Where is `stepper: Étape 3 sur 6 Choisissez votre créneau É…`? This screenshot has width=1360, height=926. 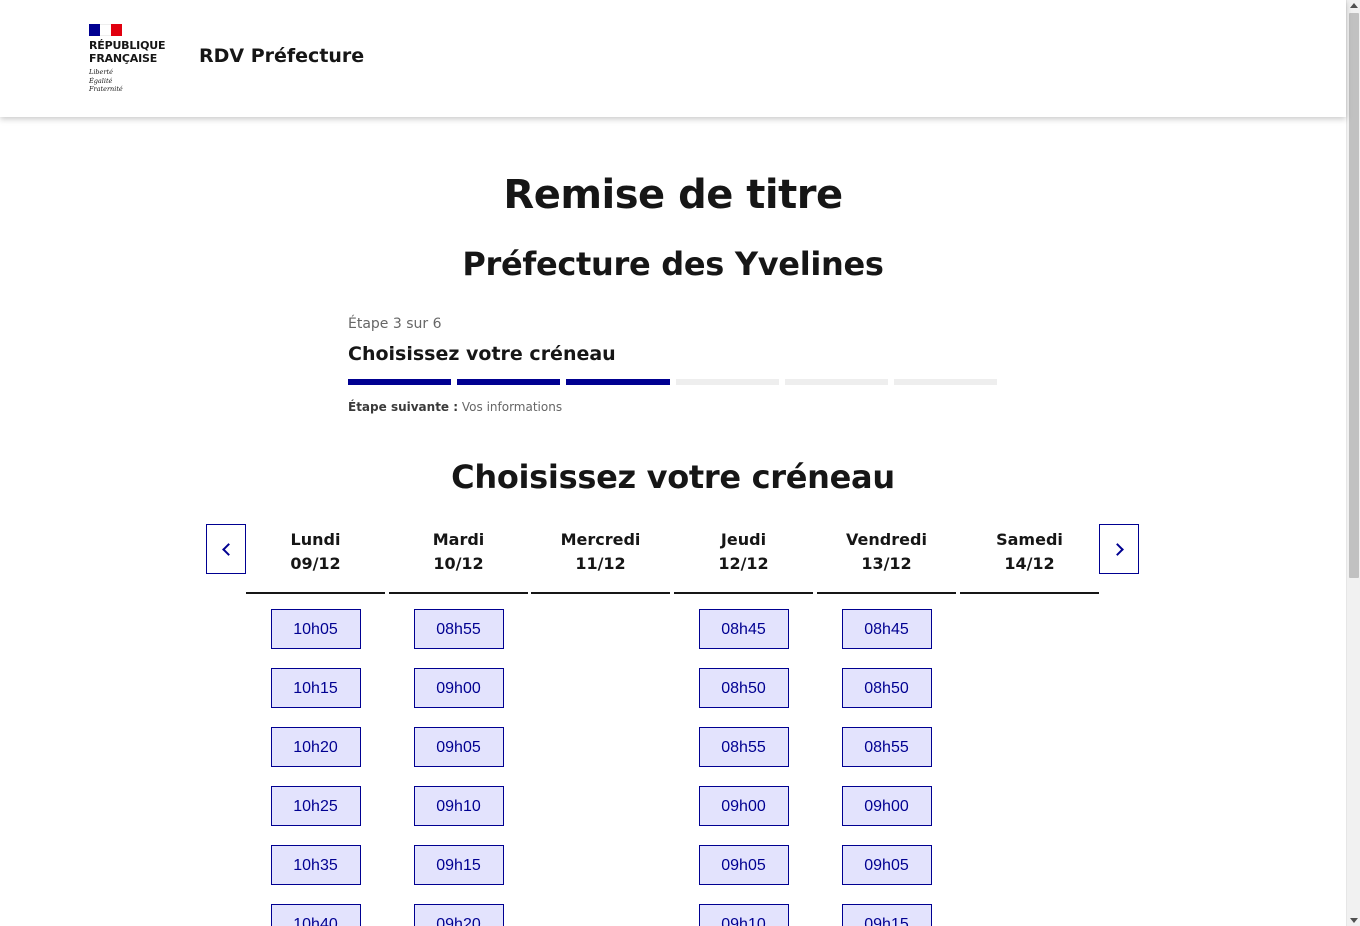 stepper: Étape 3 sur 6 Choisissez votre créneau É… is located at coordinates (673, 365).